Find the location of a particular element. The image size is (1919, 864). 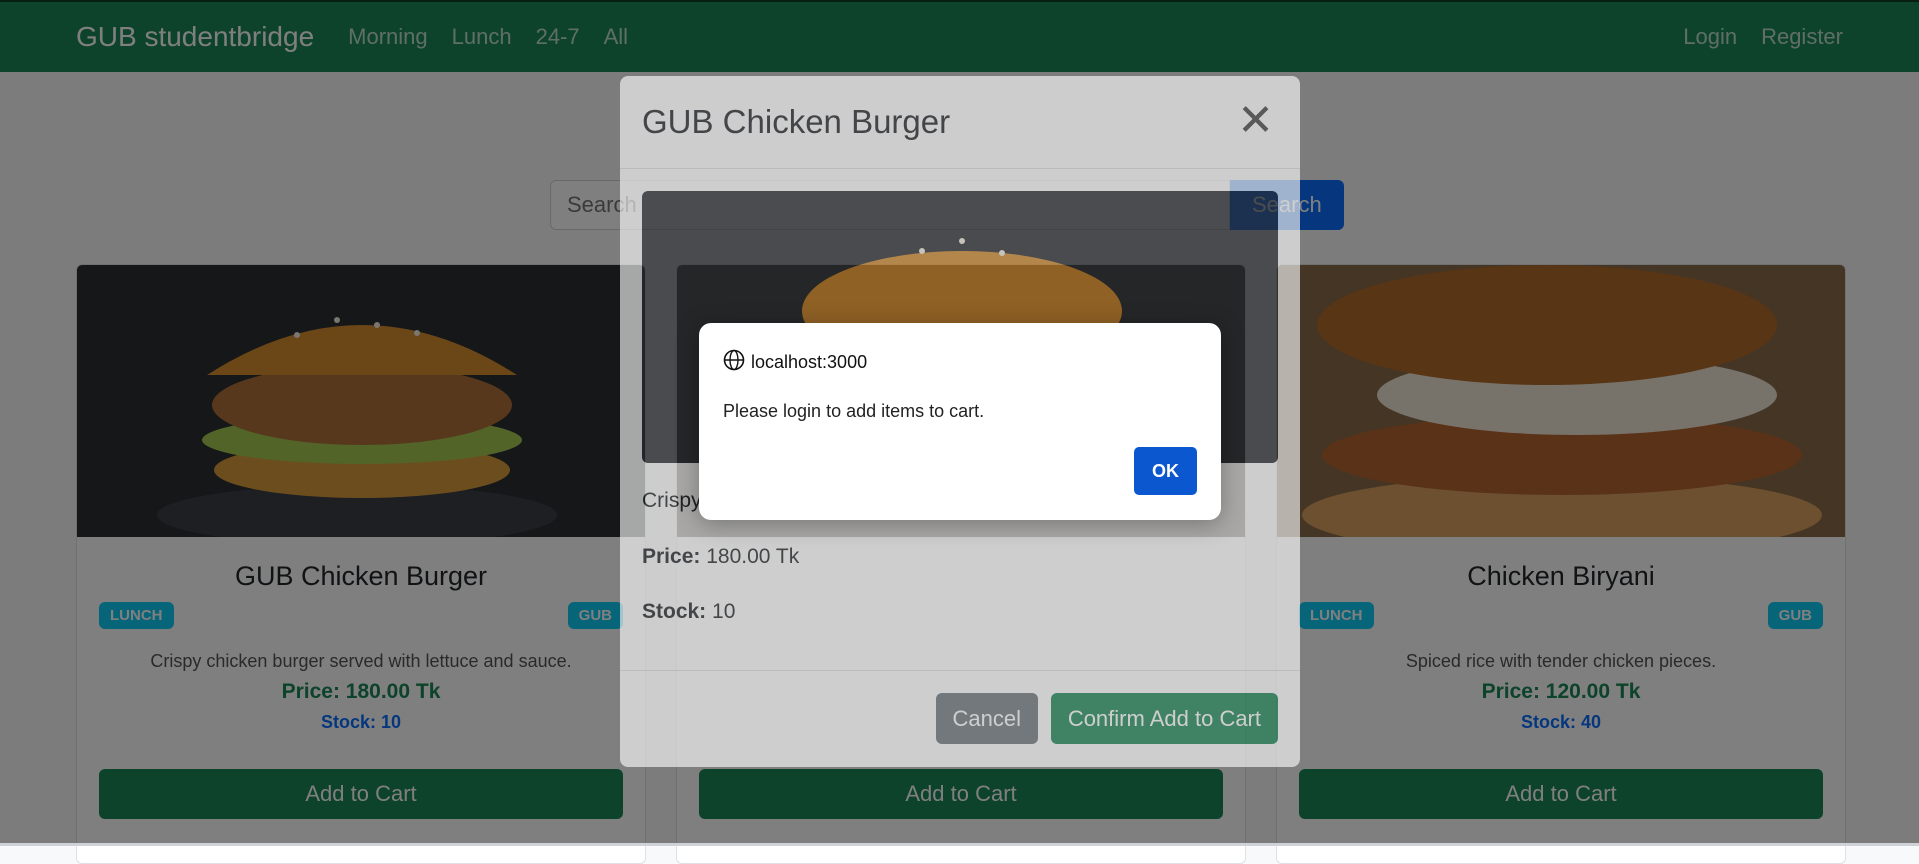

modal-footer: Cancel Confirm Add to Cart is located at coordinates (960, 718).